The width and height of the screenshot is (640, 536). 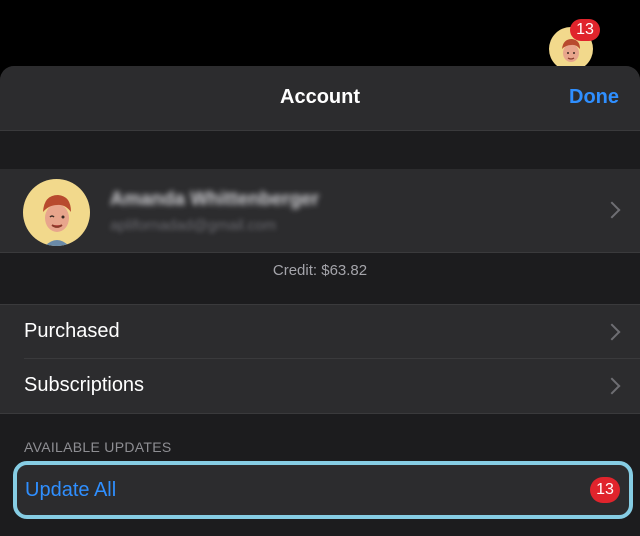 What do you see at coordinates (320, 35) in the screenshot?
I see `top-bar: 13` at bounding box center [320, 35].